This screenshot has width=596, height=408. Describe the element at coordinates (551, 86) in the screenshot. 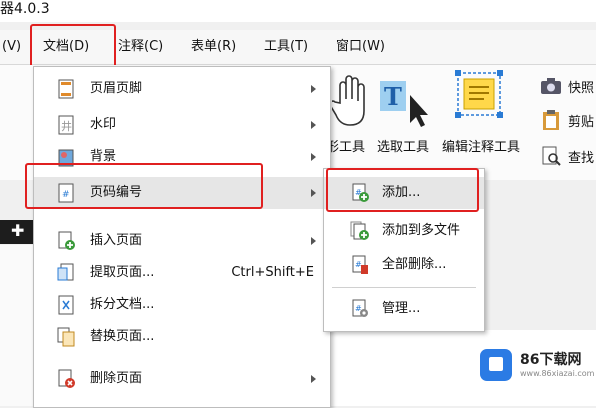

I see `camera-icon` at that location.